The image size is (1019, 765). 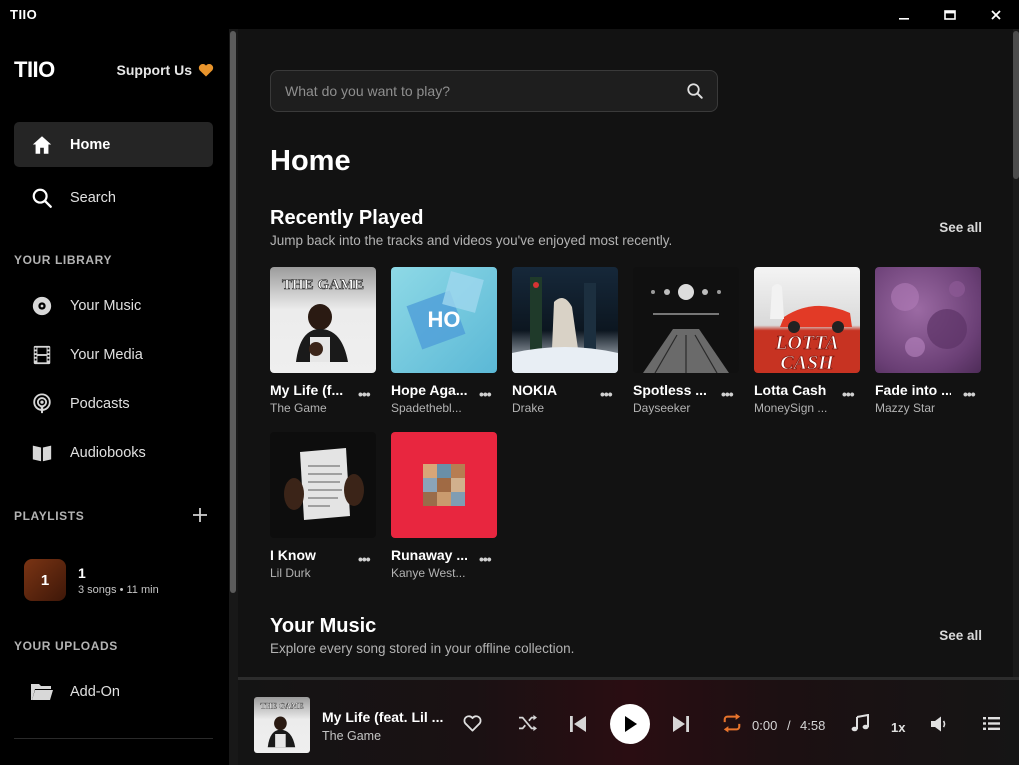 I want to click on your-music-see-all: See all, so click(x=960, y=635).